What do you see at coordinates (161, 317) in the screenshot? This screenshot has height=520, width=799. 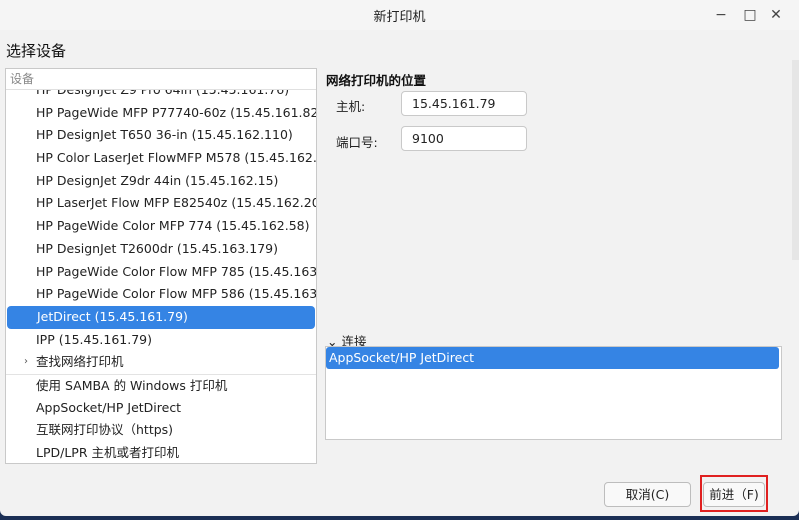 I see `list-item-selected: JetDirect (15.45.161.79)` at bounding box center [161, 317].